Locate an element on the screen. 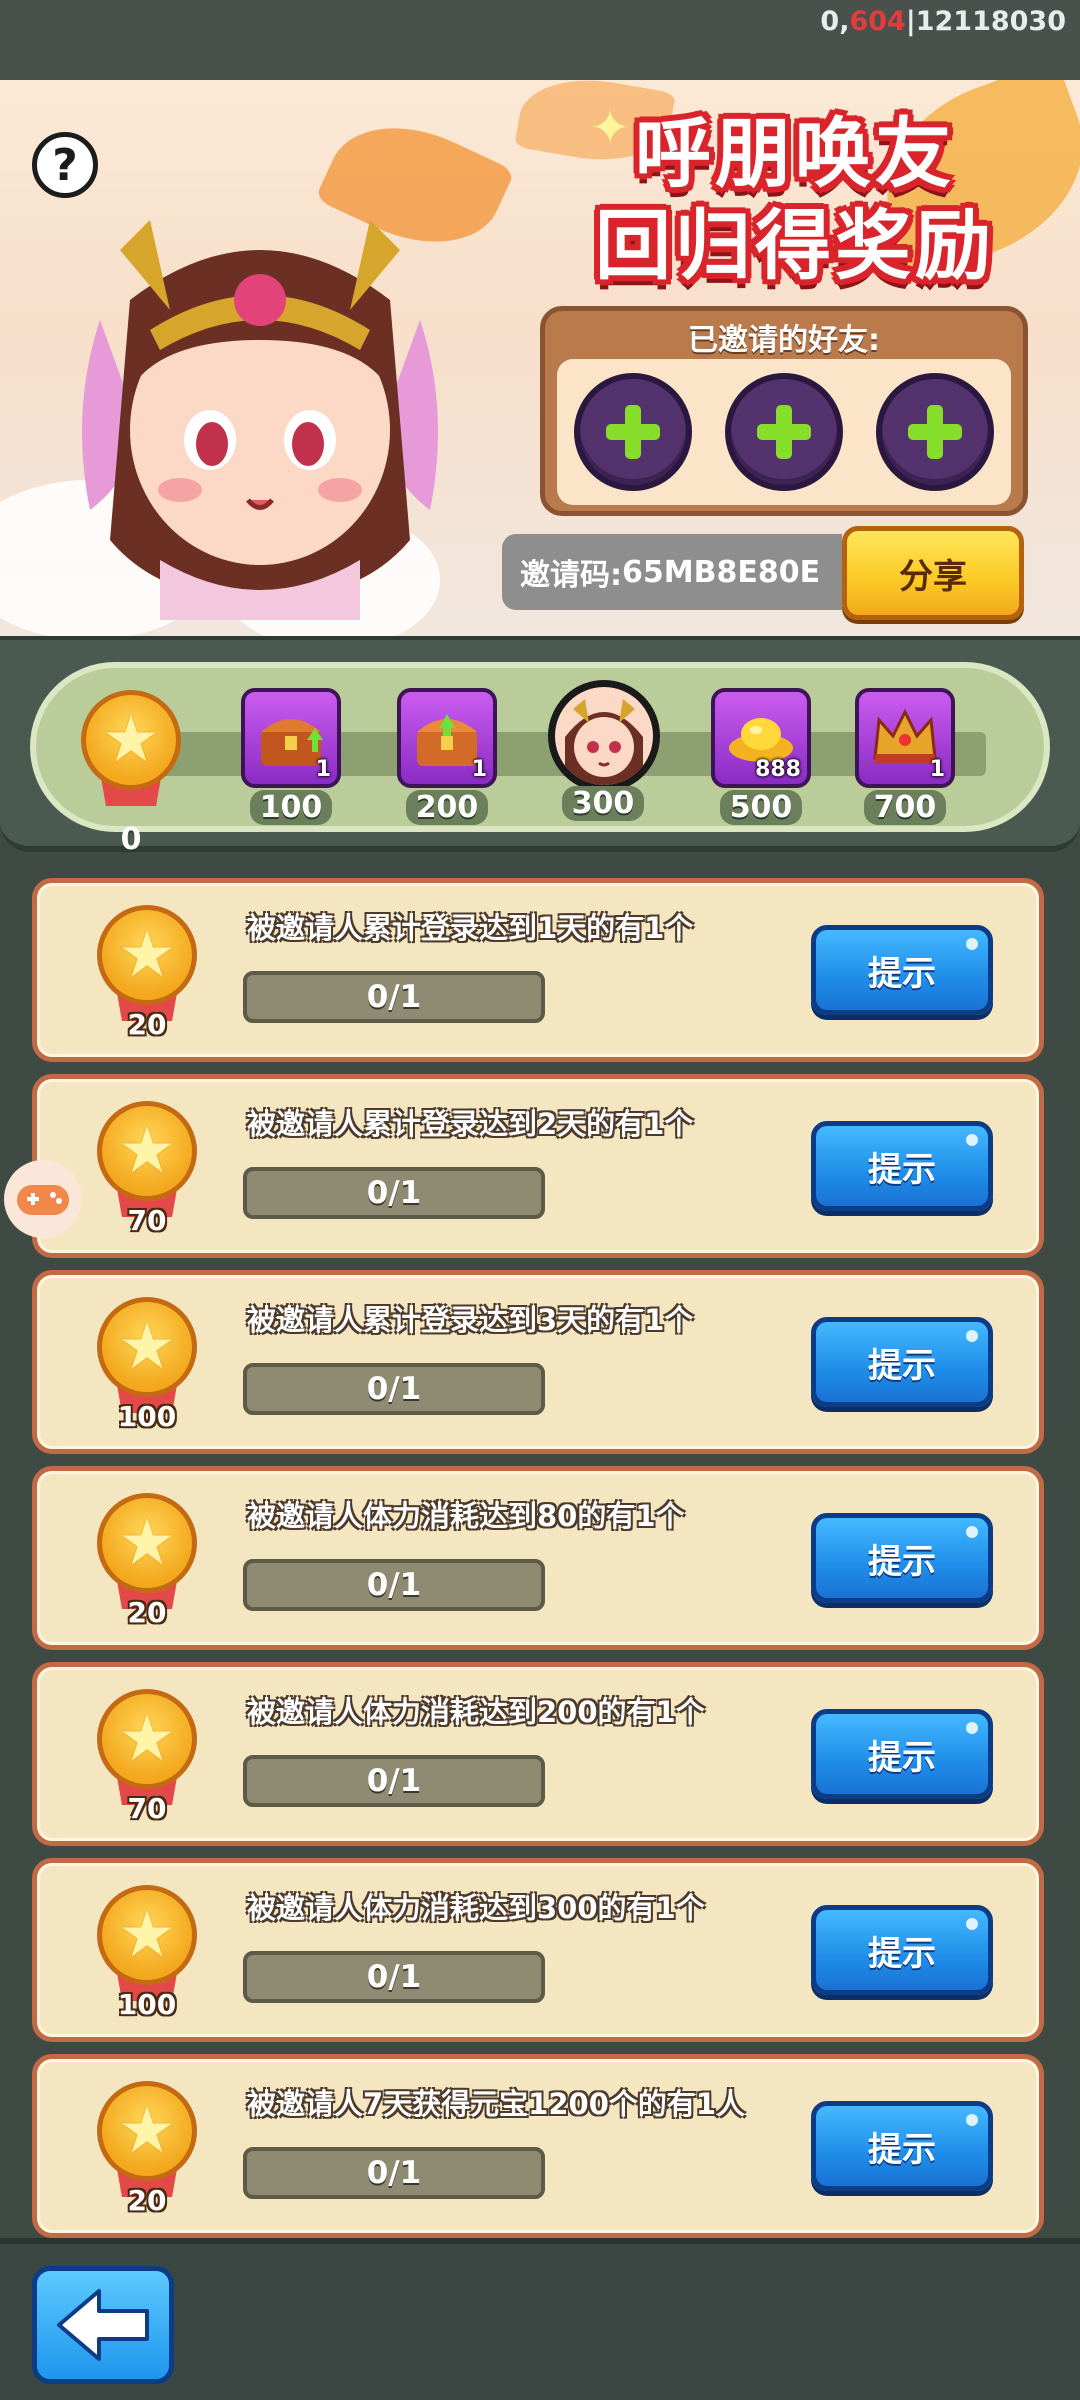 This screenshot has height=2400, width=1080. crown-icon: 1 is located at coordinates (905, 738).